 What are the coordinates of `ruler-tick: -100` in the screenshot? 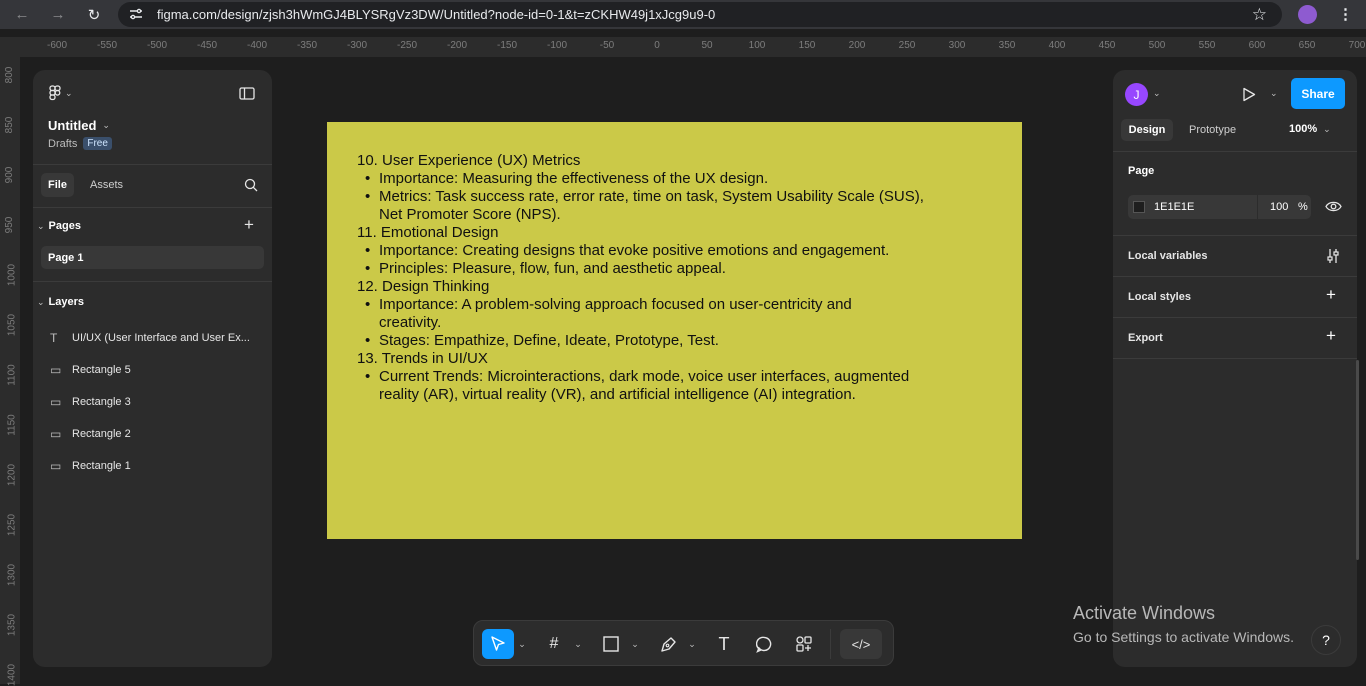 It's located at (557, 45).